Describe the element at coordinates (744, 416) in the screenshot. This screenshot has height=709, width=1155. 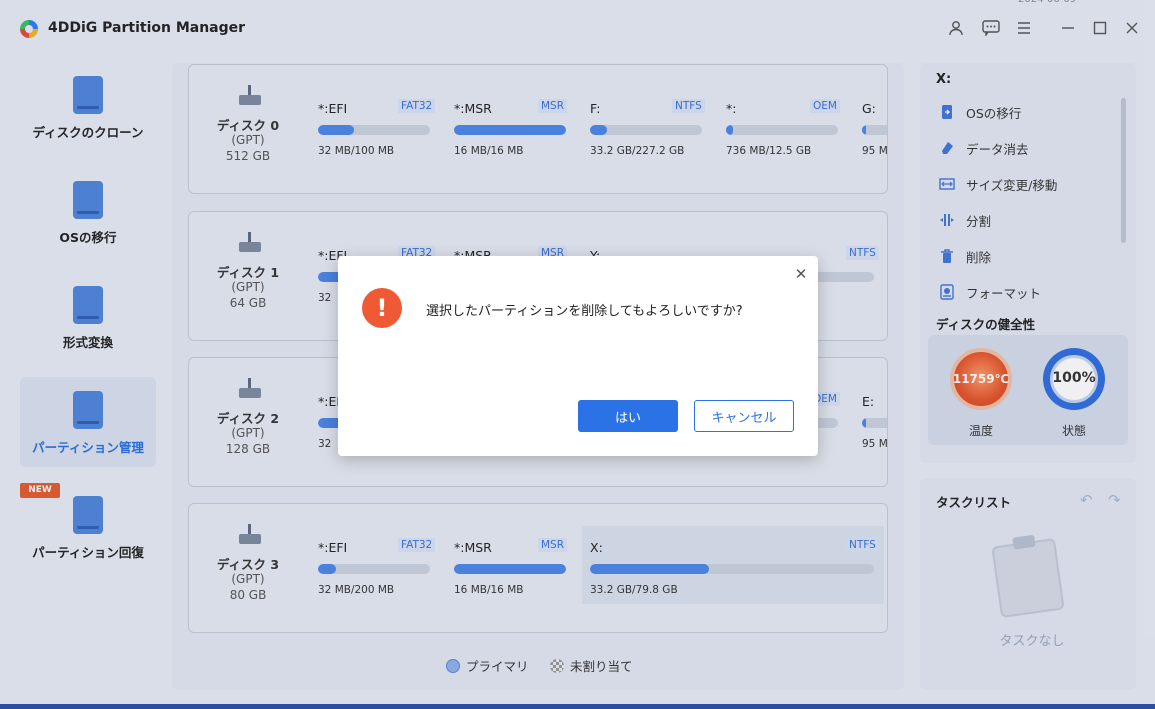
I see `cancel-button: キャンセル` at that location.